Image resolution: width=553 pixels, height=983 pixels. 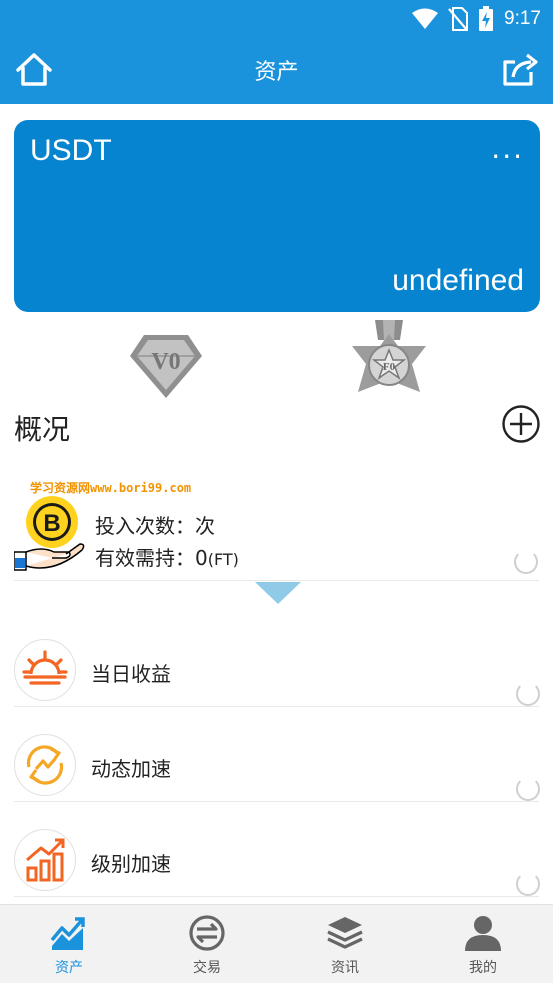 I want to click on wifi-icon, so click(x=425, y=18).